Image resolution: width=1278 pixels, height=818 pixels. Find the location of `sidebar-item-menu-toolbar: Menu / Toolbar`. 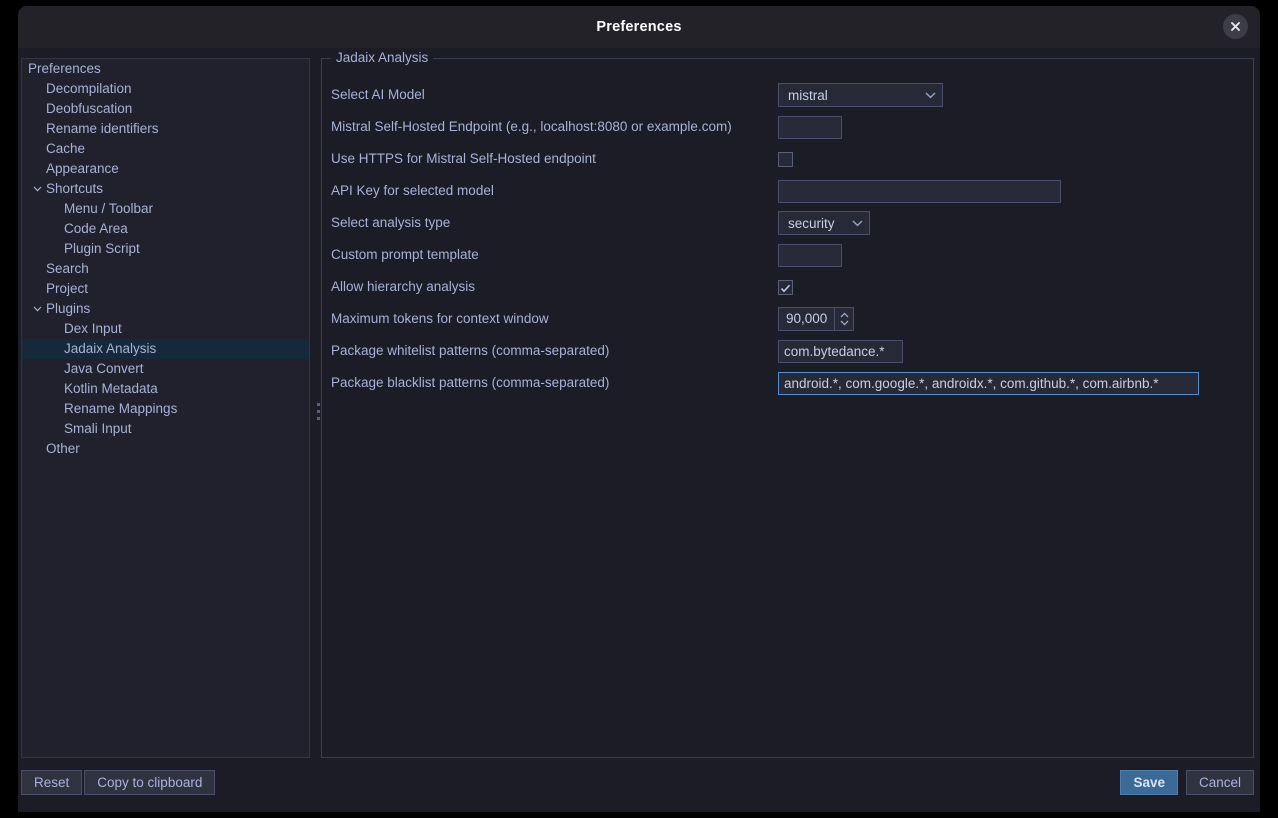

sidebar-item-menu-toolbar: Menu / Toolbar is located at coordinates (165, 209).